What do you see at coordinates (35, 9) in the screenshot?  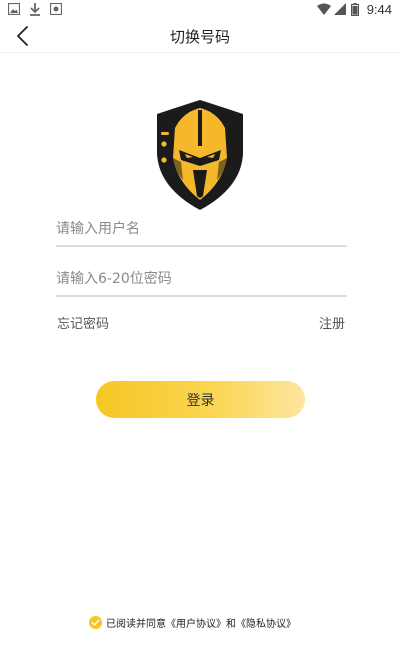 I see `download-icon` at bounding box center [35, 9].